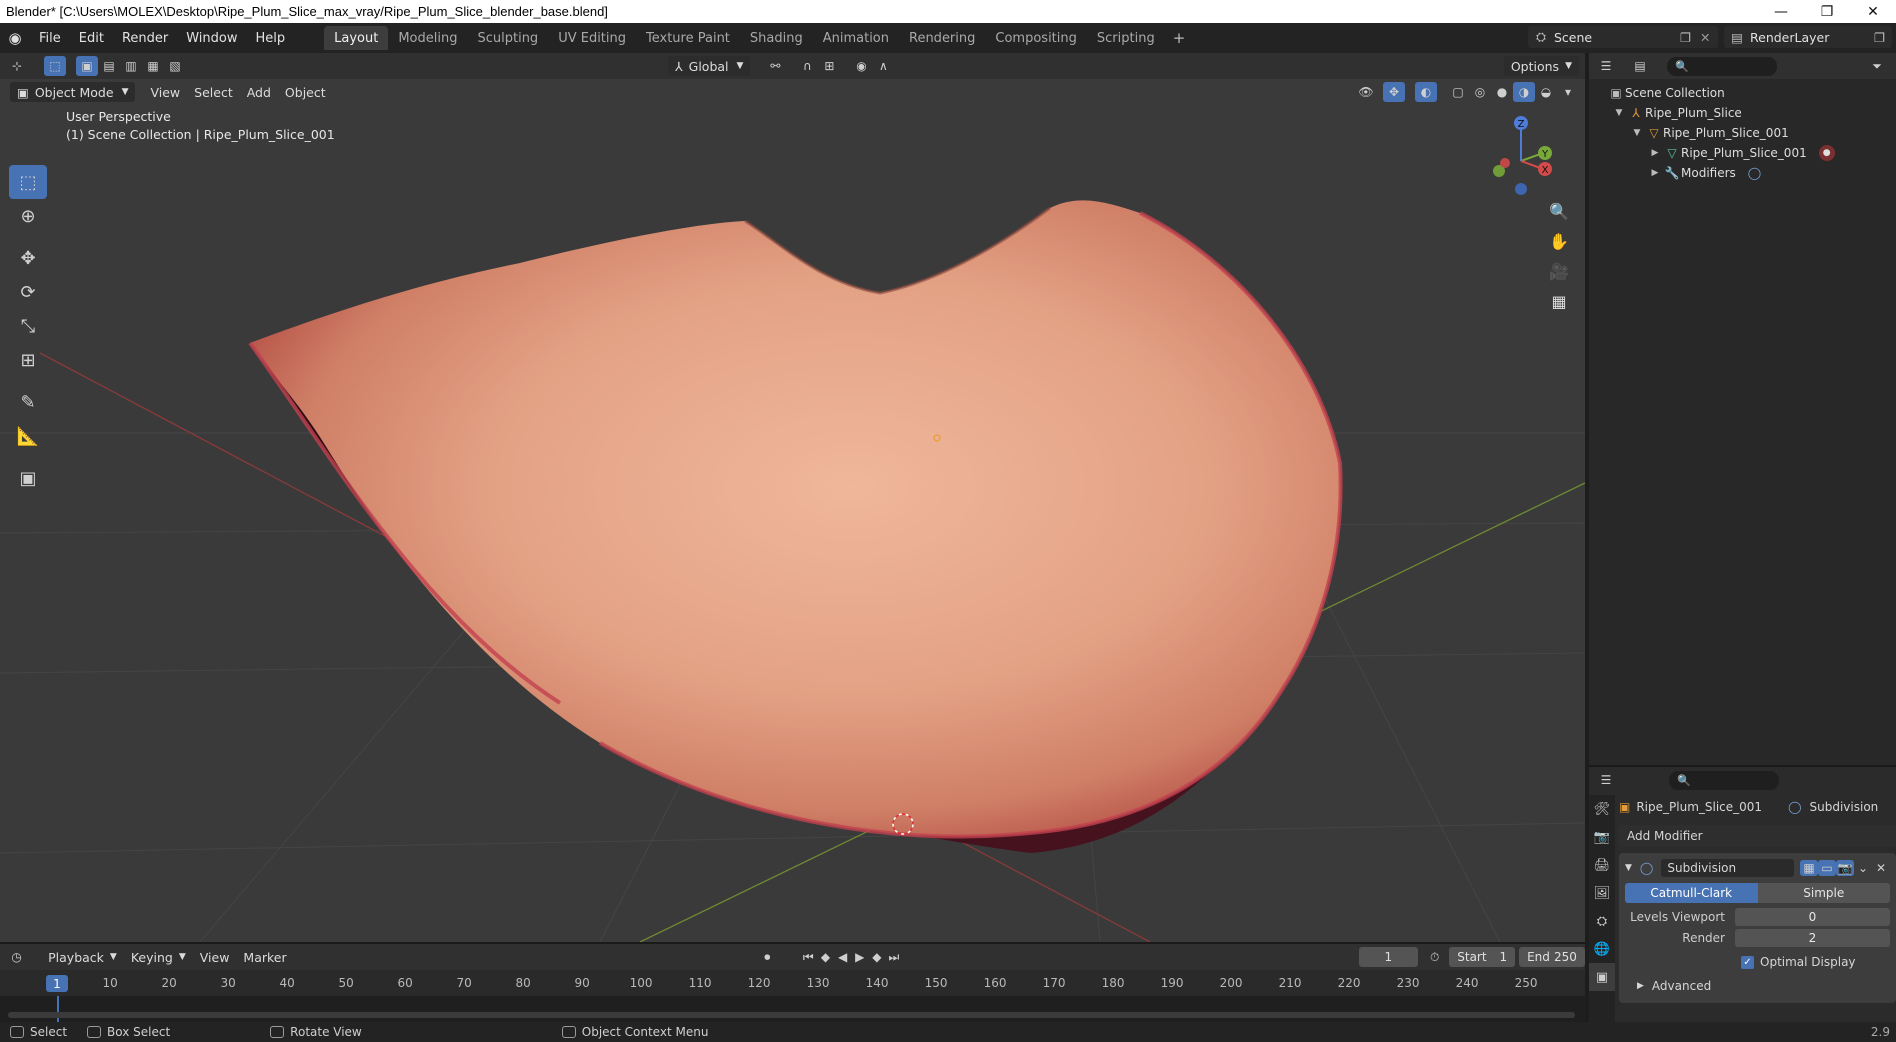  Describe the element at coordinates (688, 38) in the screenshot. I see `tab-texture-paint: Texture Paint` at that location.